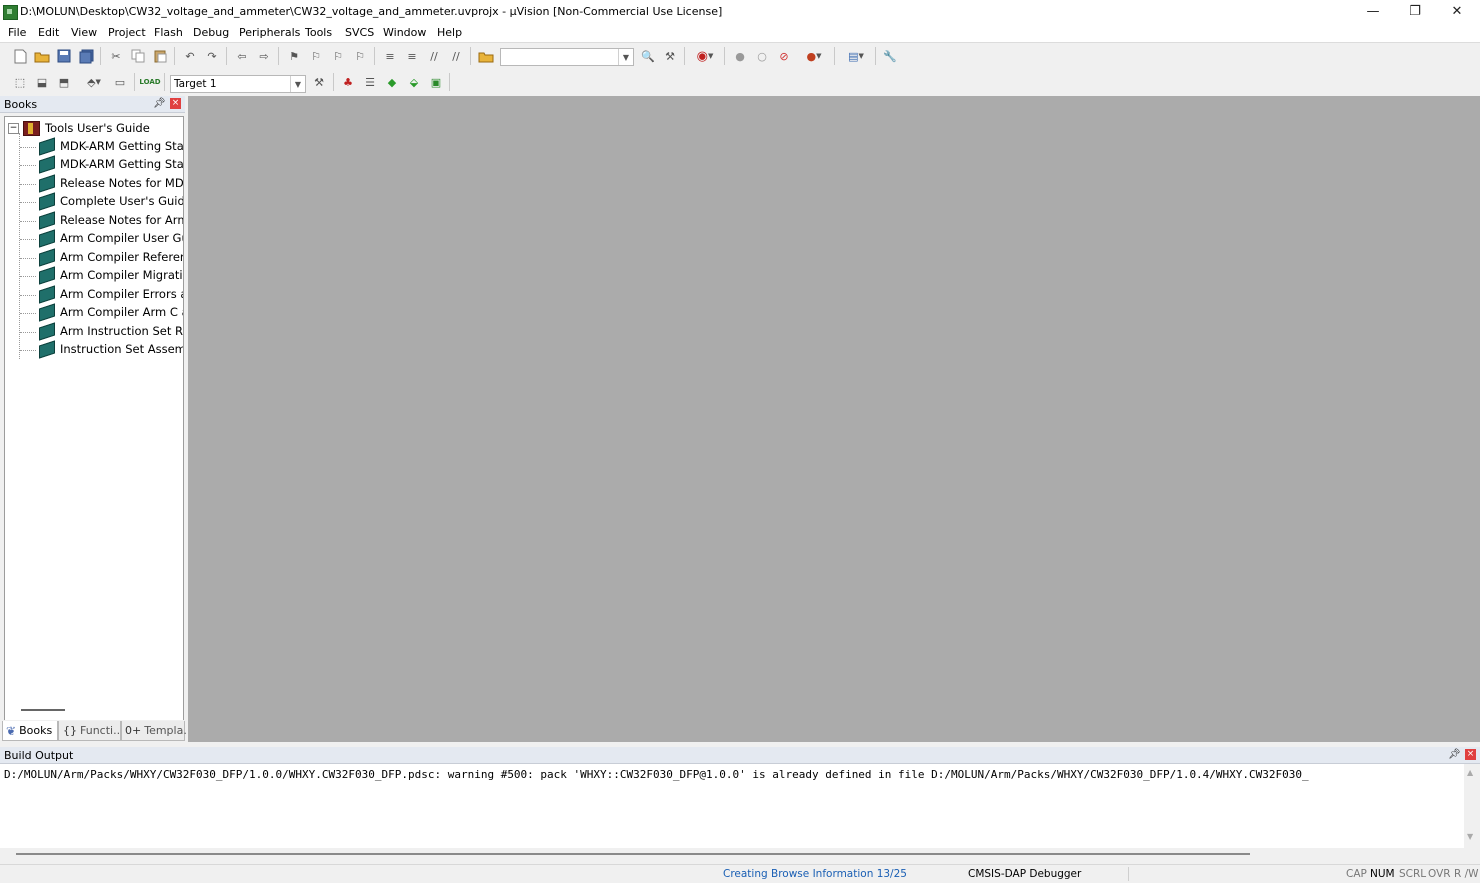 Image resolution: width=1480 pixels, height=883 pixels. I want to click on build-output-hscroll, so click(740, 855).